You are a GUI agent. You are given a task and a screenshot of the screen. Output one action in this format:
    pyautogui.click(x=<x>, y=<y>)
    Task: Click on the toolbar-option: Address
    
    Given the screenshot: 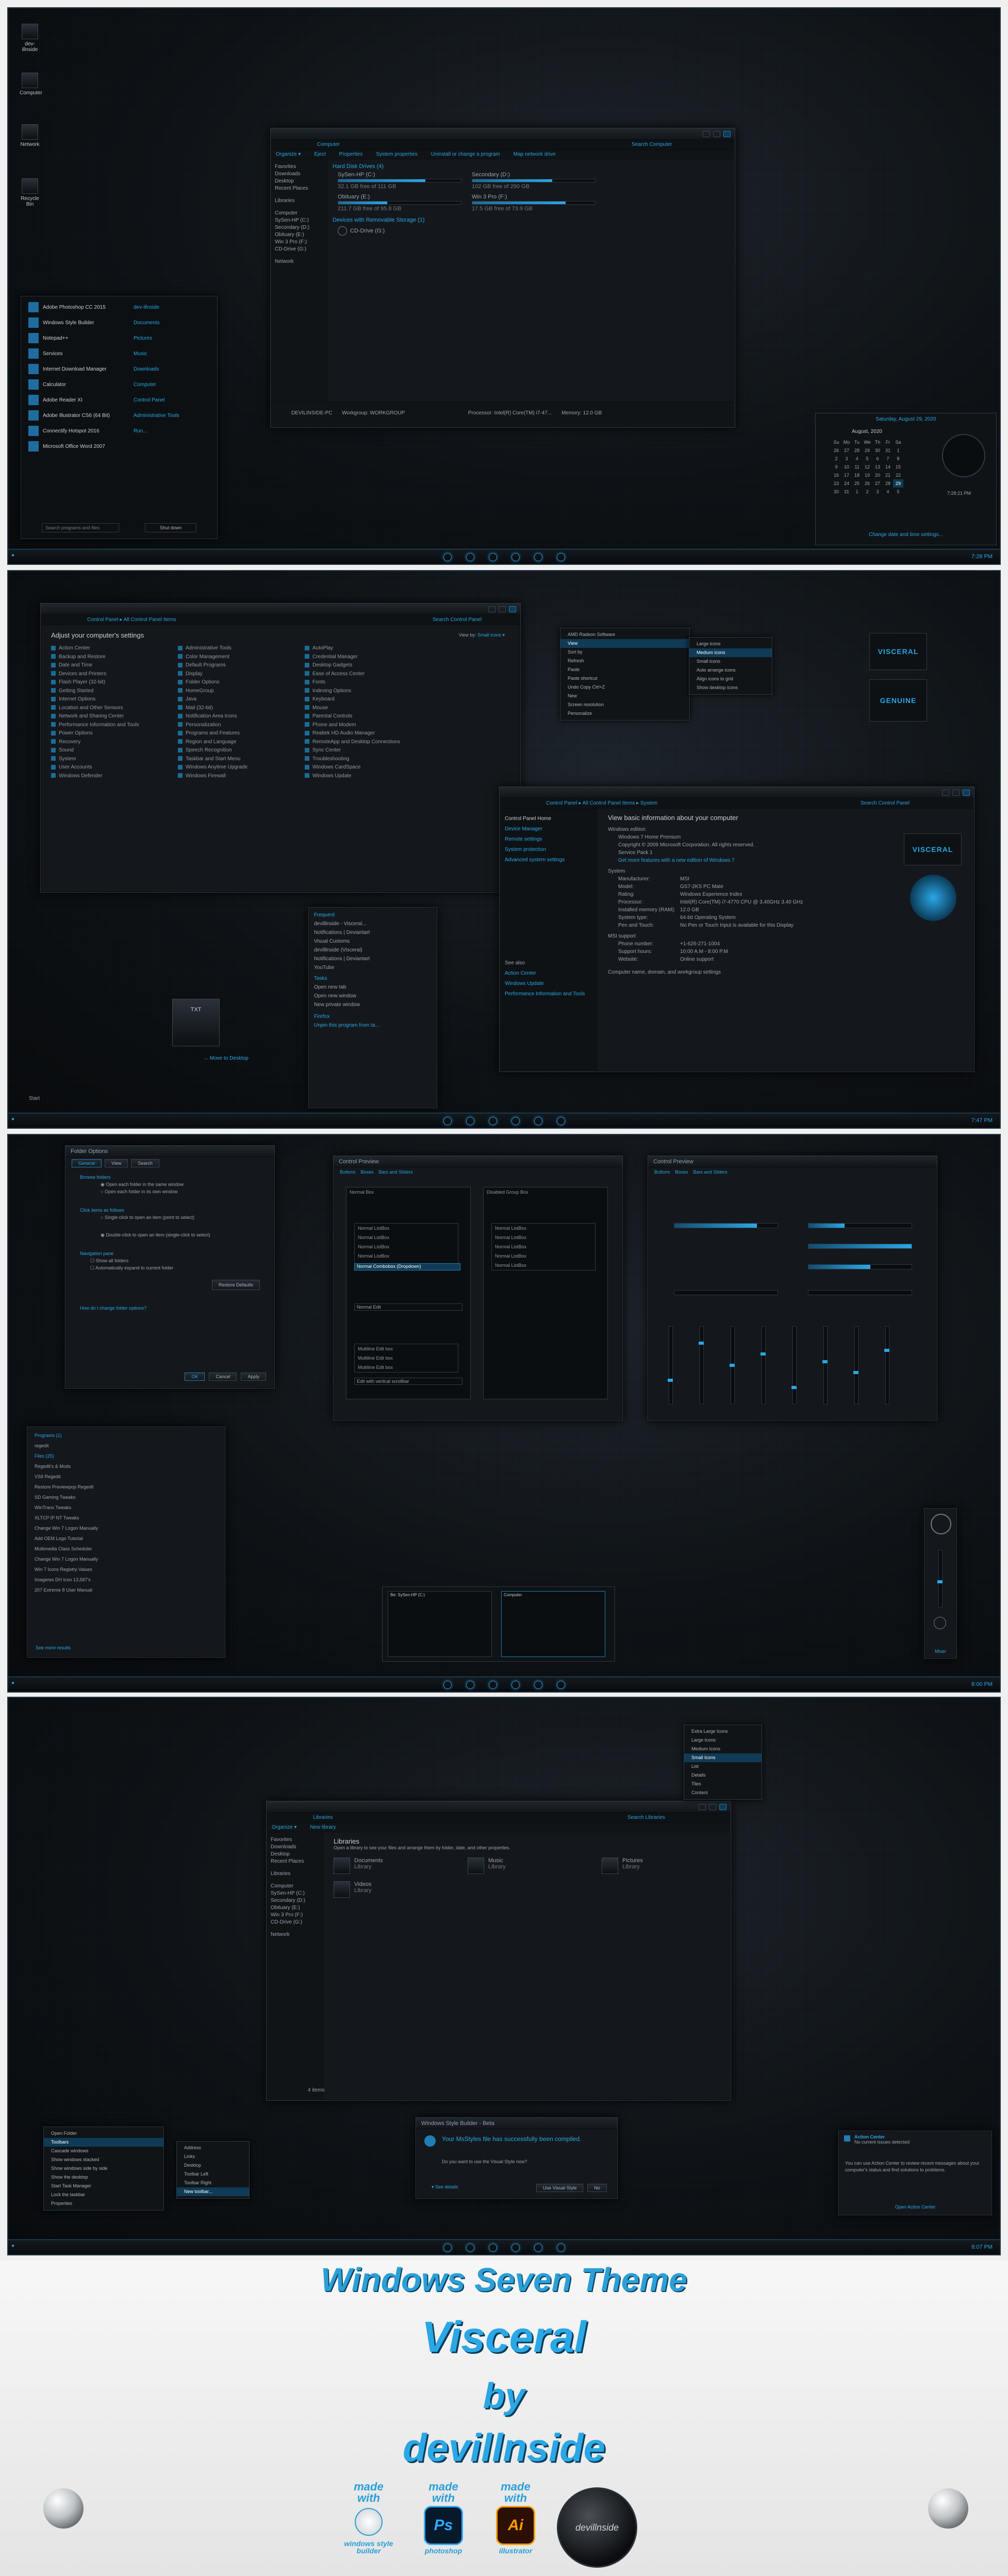 What is the action you would take?
    pyautogui.click(x=213, y=2148)
    